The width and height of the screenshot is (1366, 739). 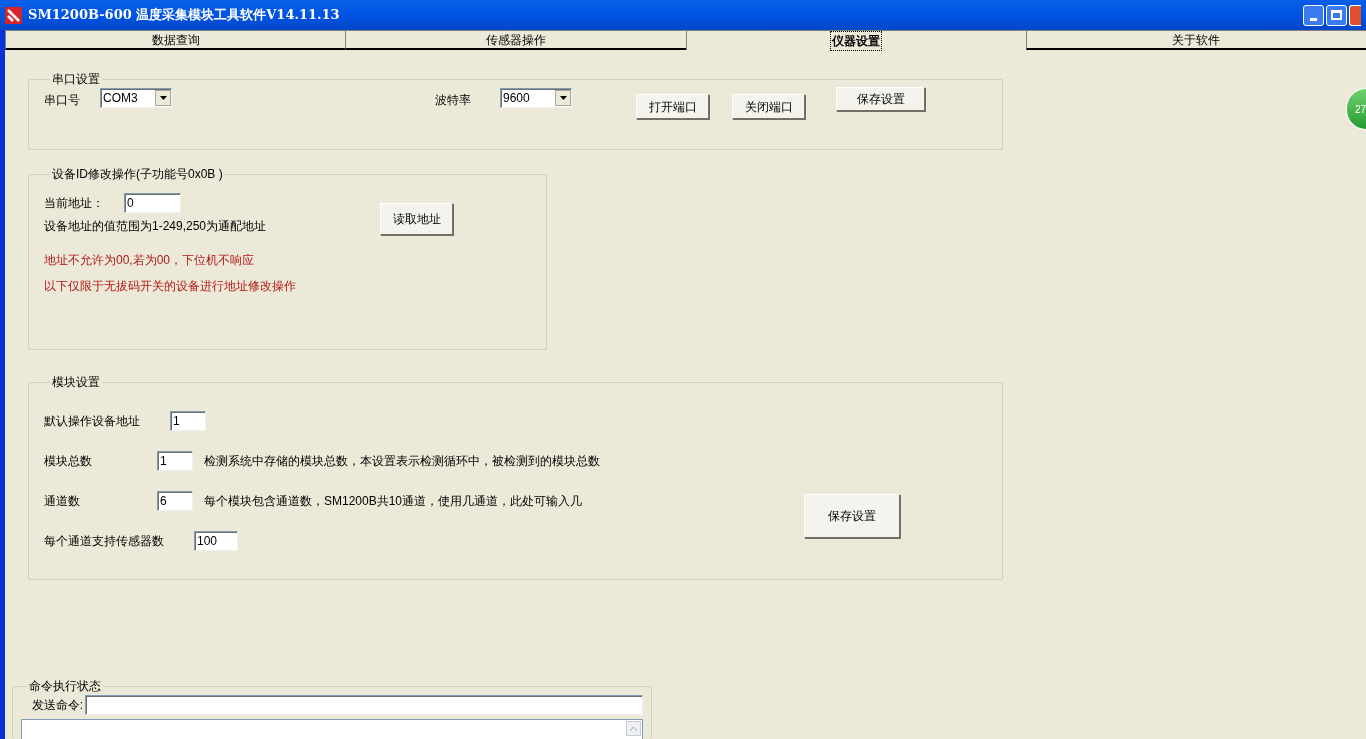 I want to click on field-label: 串口号, so click(x=62, y=100).